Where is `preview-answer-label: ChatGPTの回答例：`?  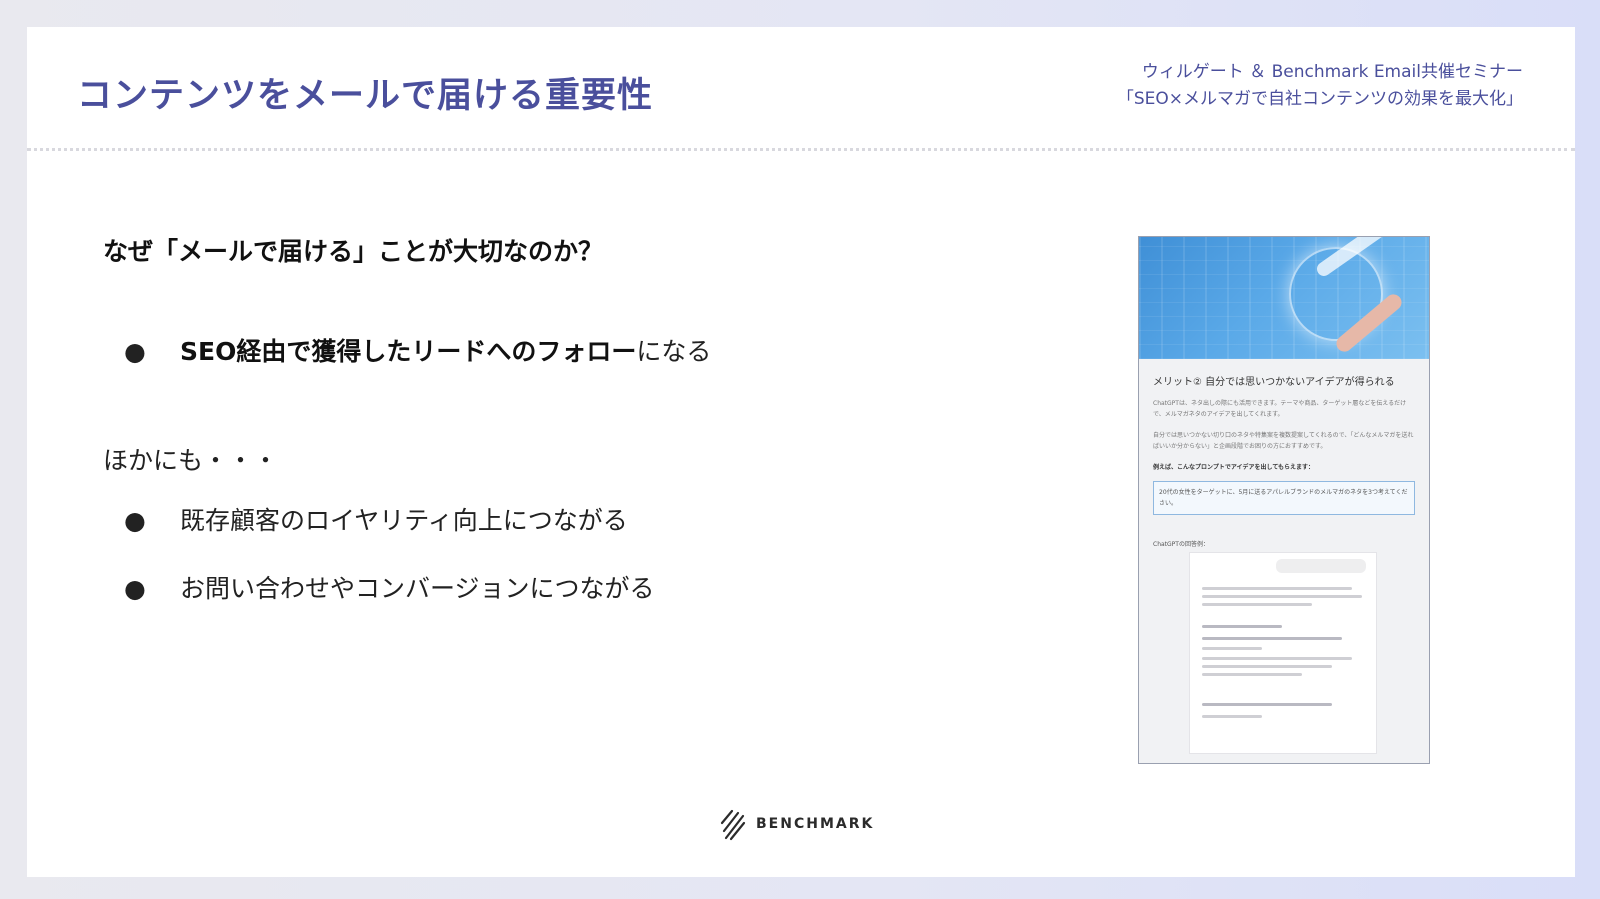 preview-answer-label: ChatGPTの回答例： is located at coordinates (1181, 544).